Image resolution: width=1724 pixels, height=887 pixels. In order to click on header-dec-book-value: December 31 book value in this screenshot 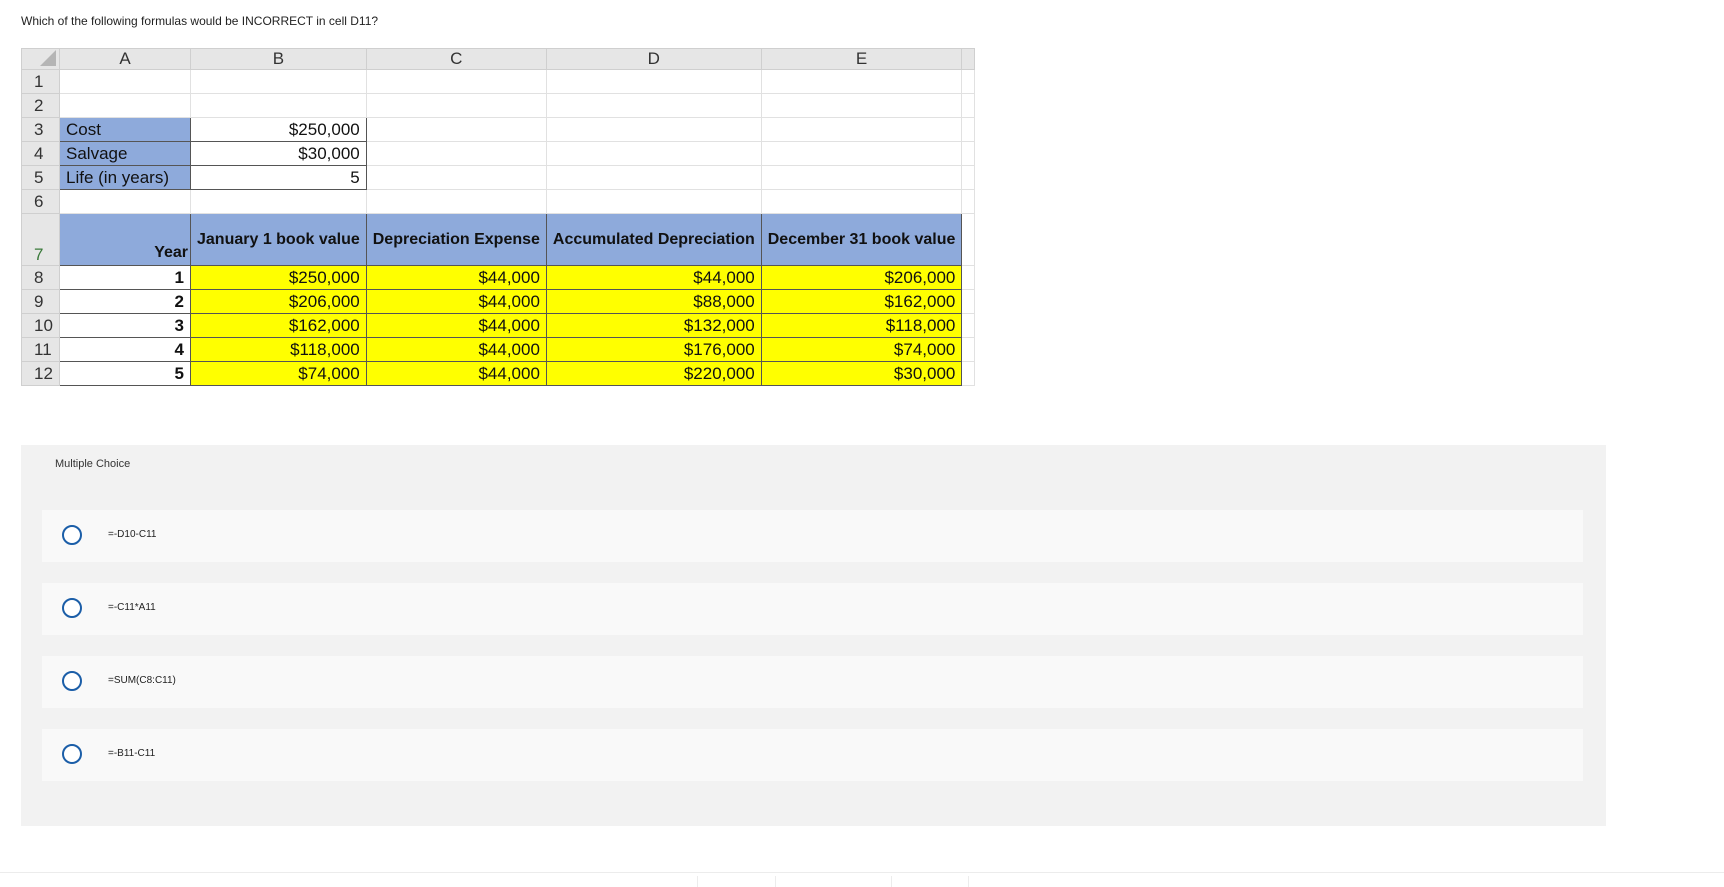, I will do `click(861, 239)`.